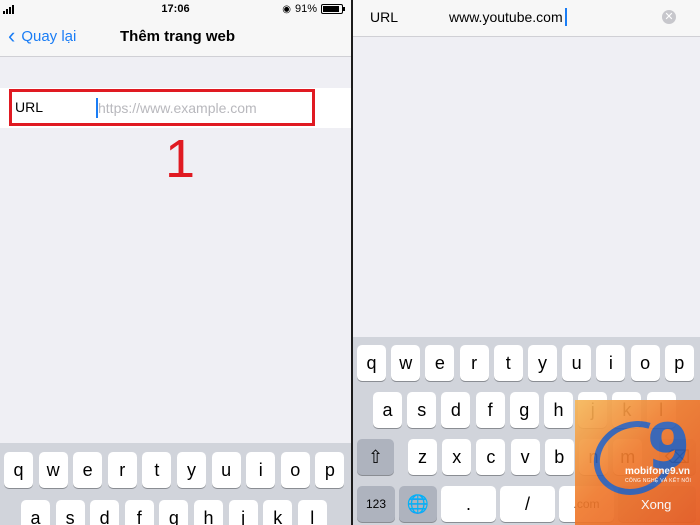  I want to click on orientation-lock-icon: ◉, so click(286, 9).